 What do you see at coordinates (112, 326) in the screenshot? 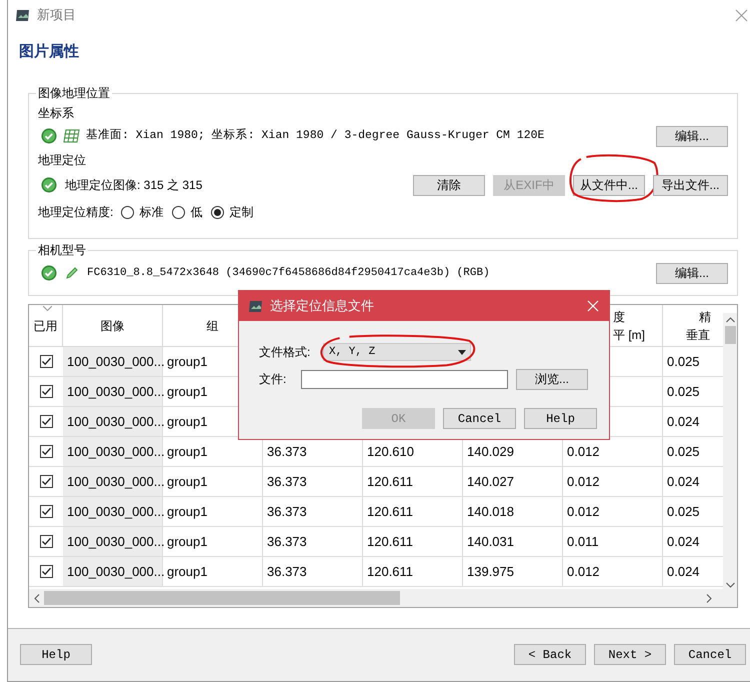
I see `column-header: 图像` at bounding box center [112, 326].